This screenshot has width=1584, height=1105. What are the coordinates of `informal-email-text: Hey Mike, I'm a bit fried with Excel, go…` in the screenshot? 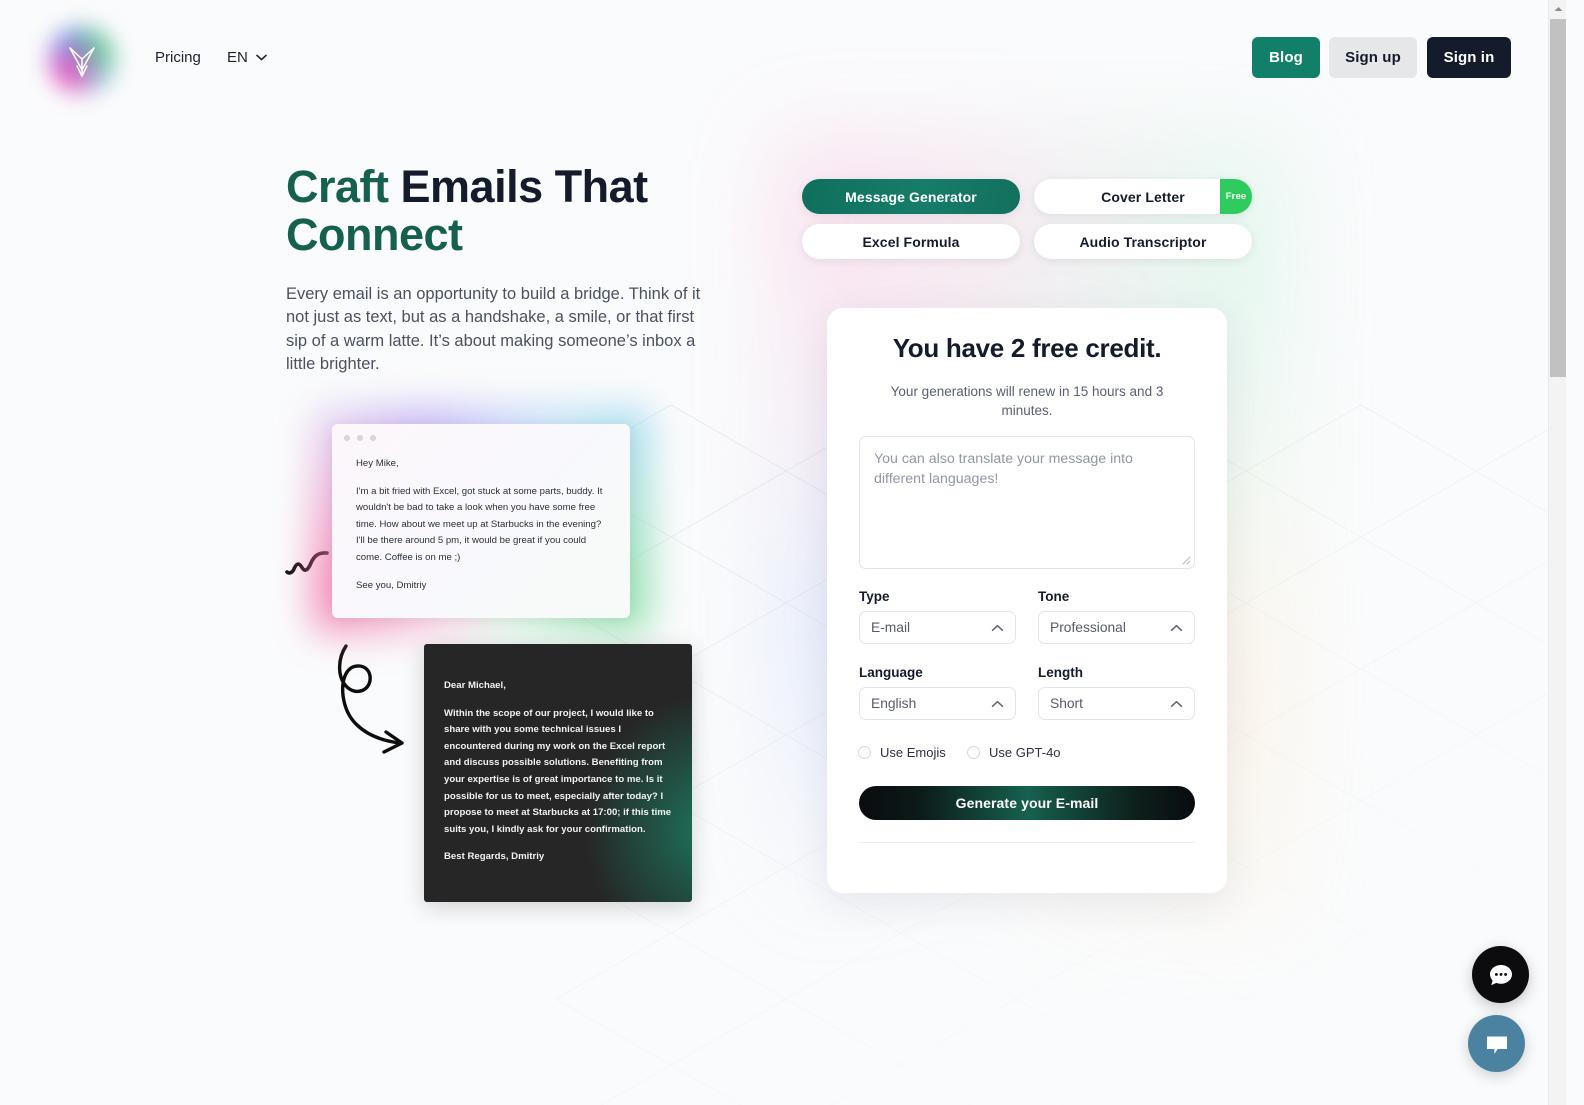 It's located at (482, 525).